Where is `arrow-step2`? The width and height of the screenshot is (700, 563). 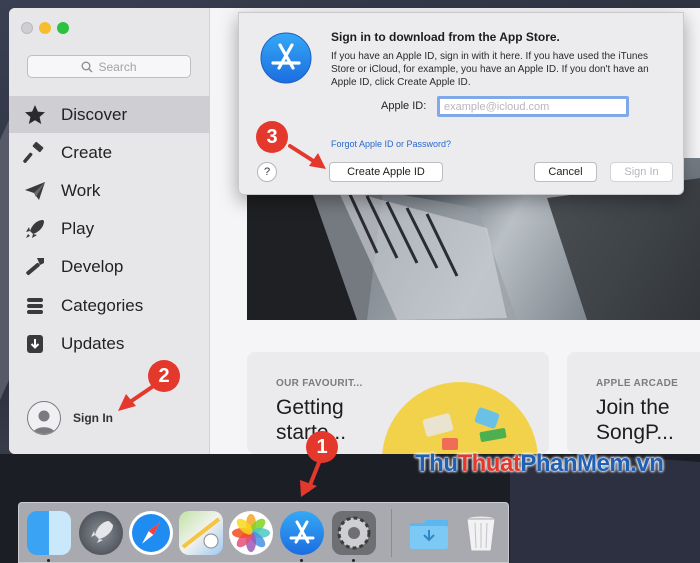
arrow-step2 is located at coordinates (142, 393).